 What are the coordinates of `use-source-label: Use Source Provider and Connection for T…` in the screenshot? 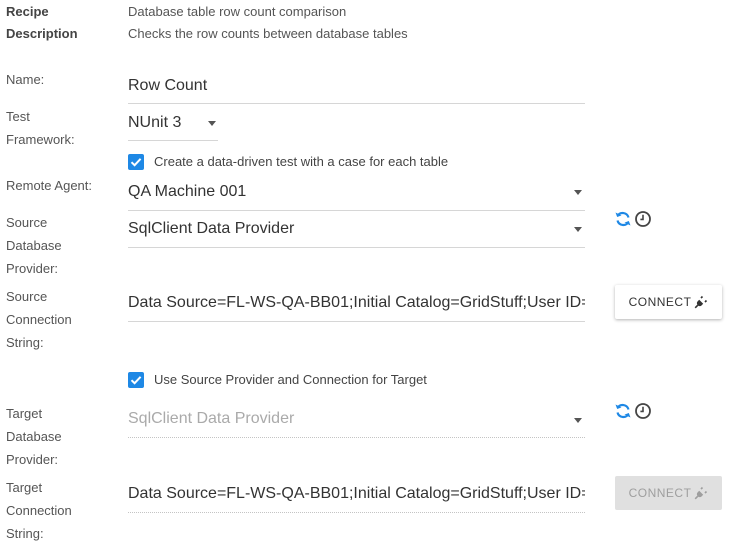 It's located at (290, 379).